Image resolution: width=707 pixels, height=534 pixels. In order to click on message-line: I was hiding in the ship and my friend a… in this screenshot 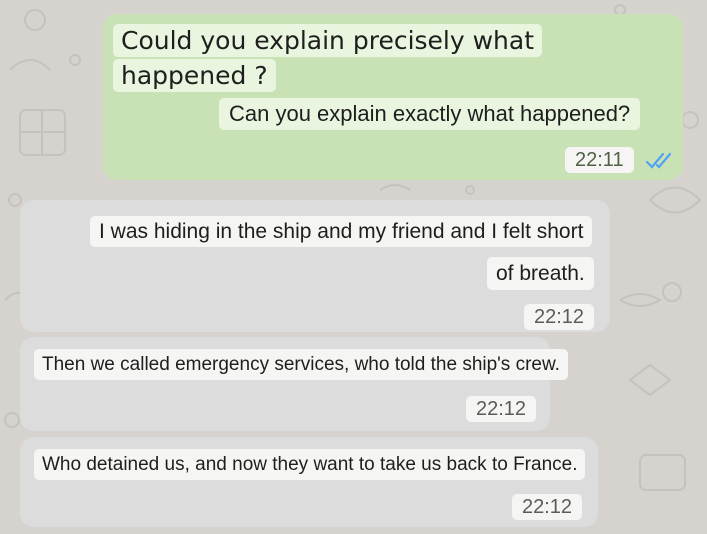, I will do `click(341, 231)`.